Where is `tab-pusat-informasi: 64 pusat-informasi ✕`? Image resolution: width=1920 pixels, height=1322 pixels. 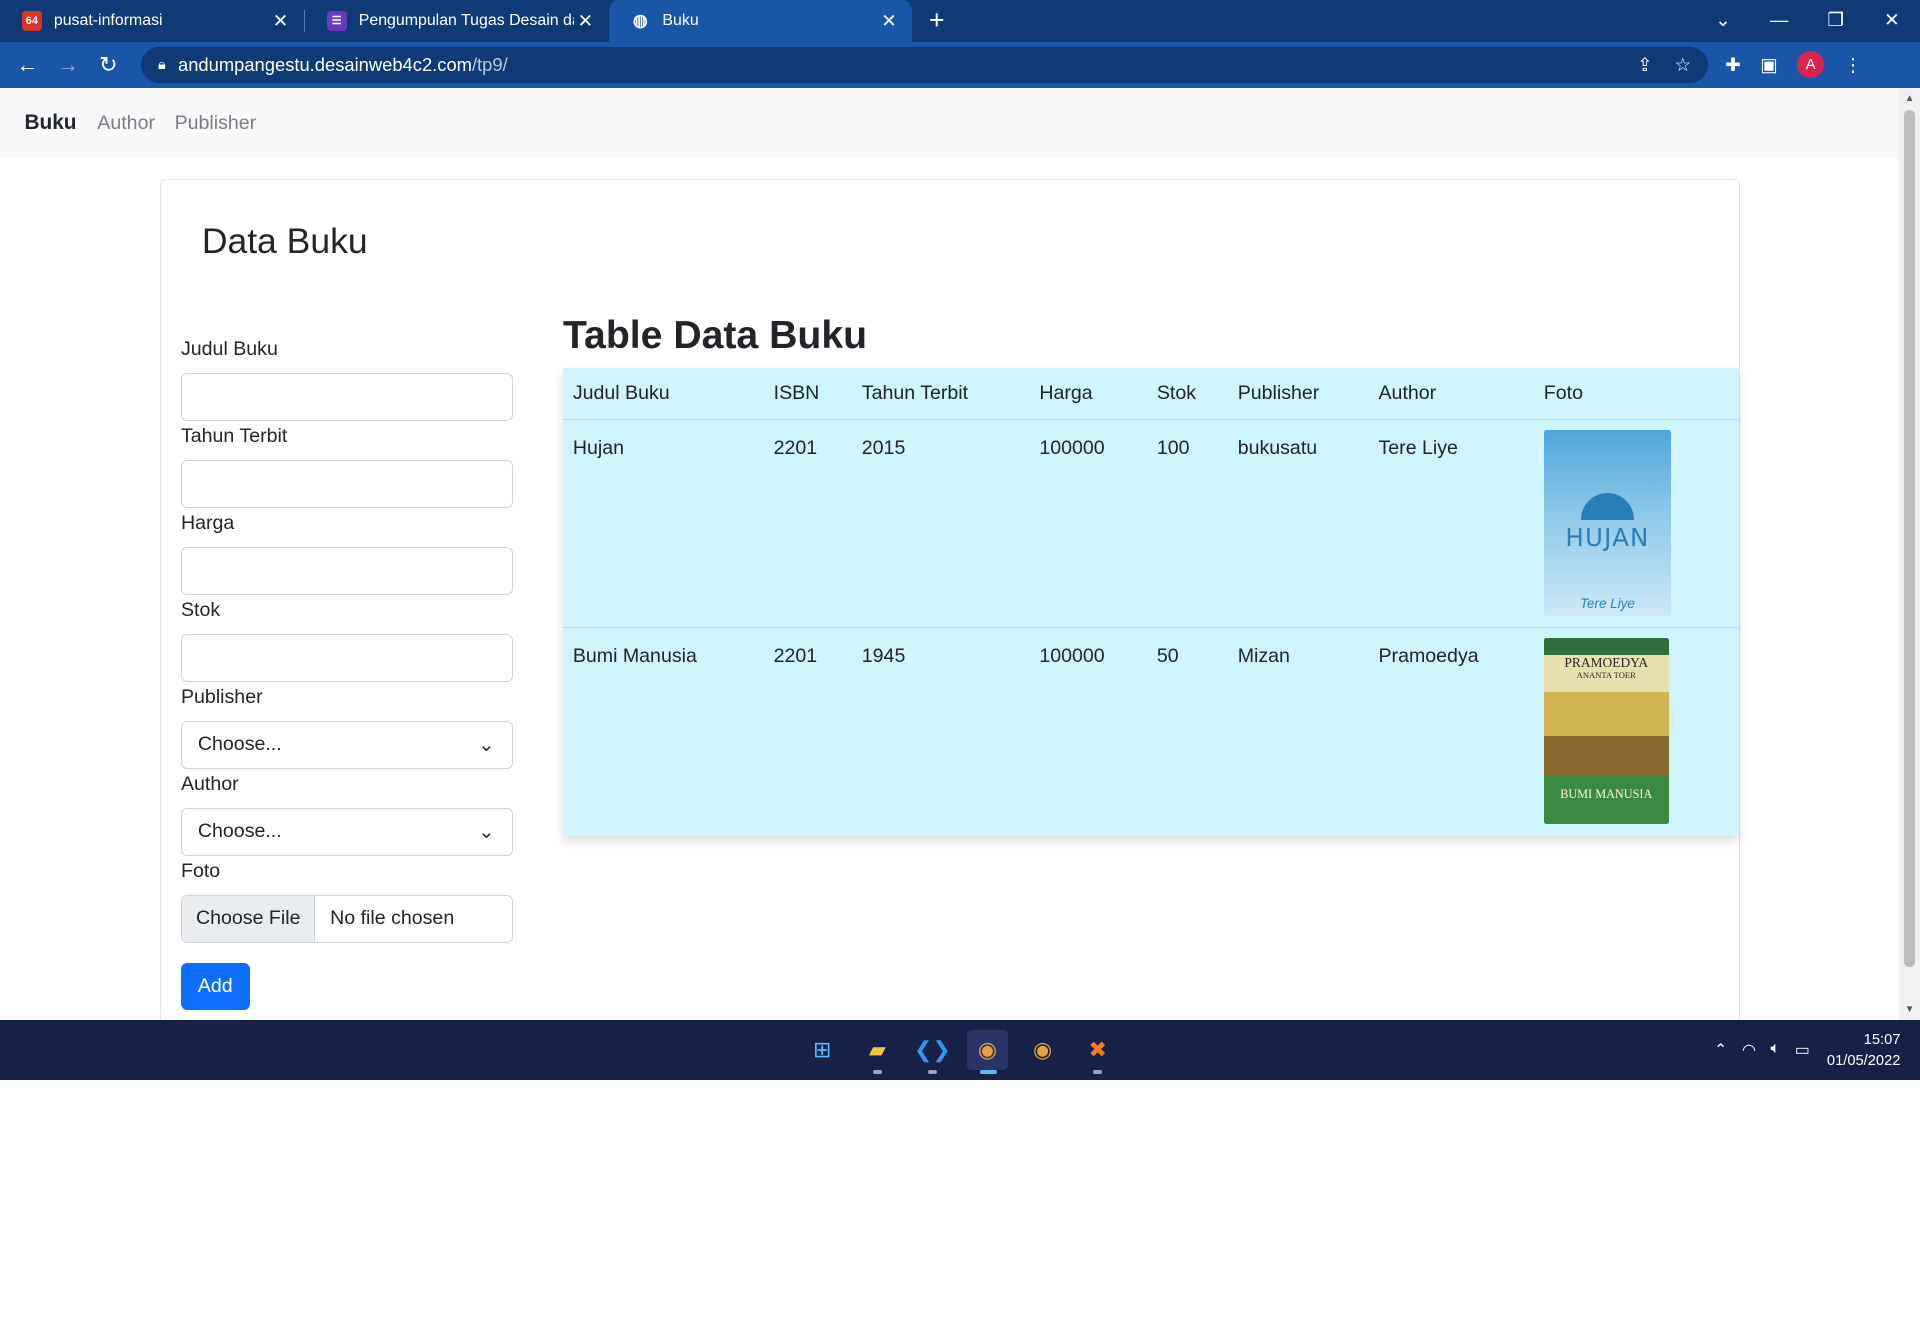
tab-pusat-informasi: 64 pusat-informasi ✕ is located at coordinates (152, 21).